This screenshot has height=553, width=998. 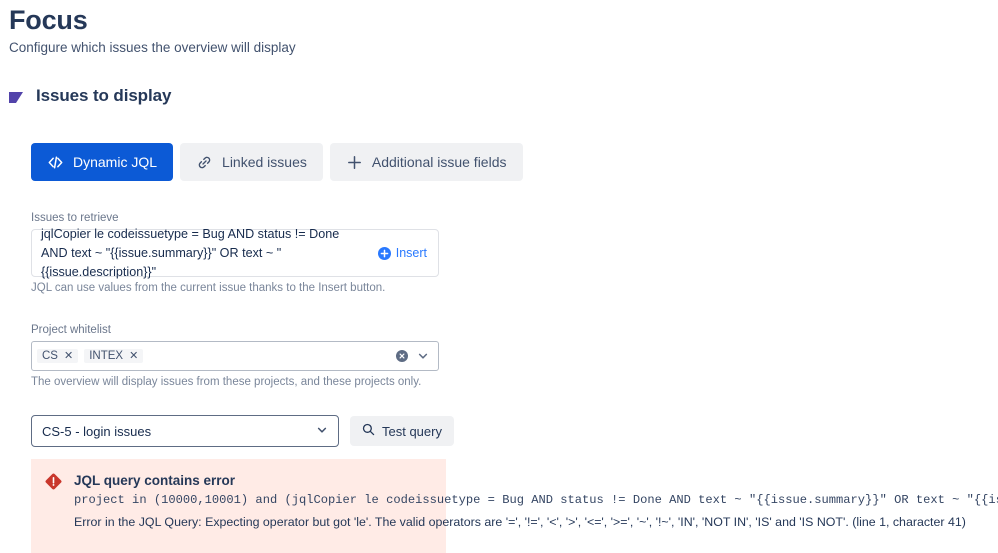 I want to click on chip-label: INTEX, so click(x=106, y=356).